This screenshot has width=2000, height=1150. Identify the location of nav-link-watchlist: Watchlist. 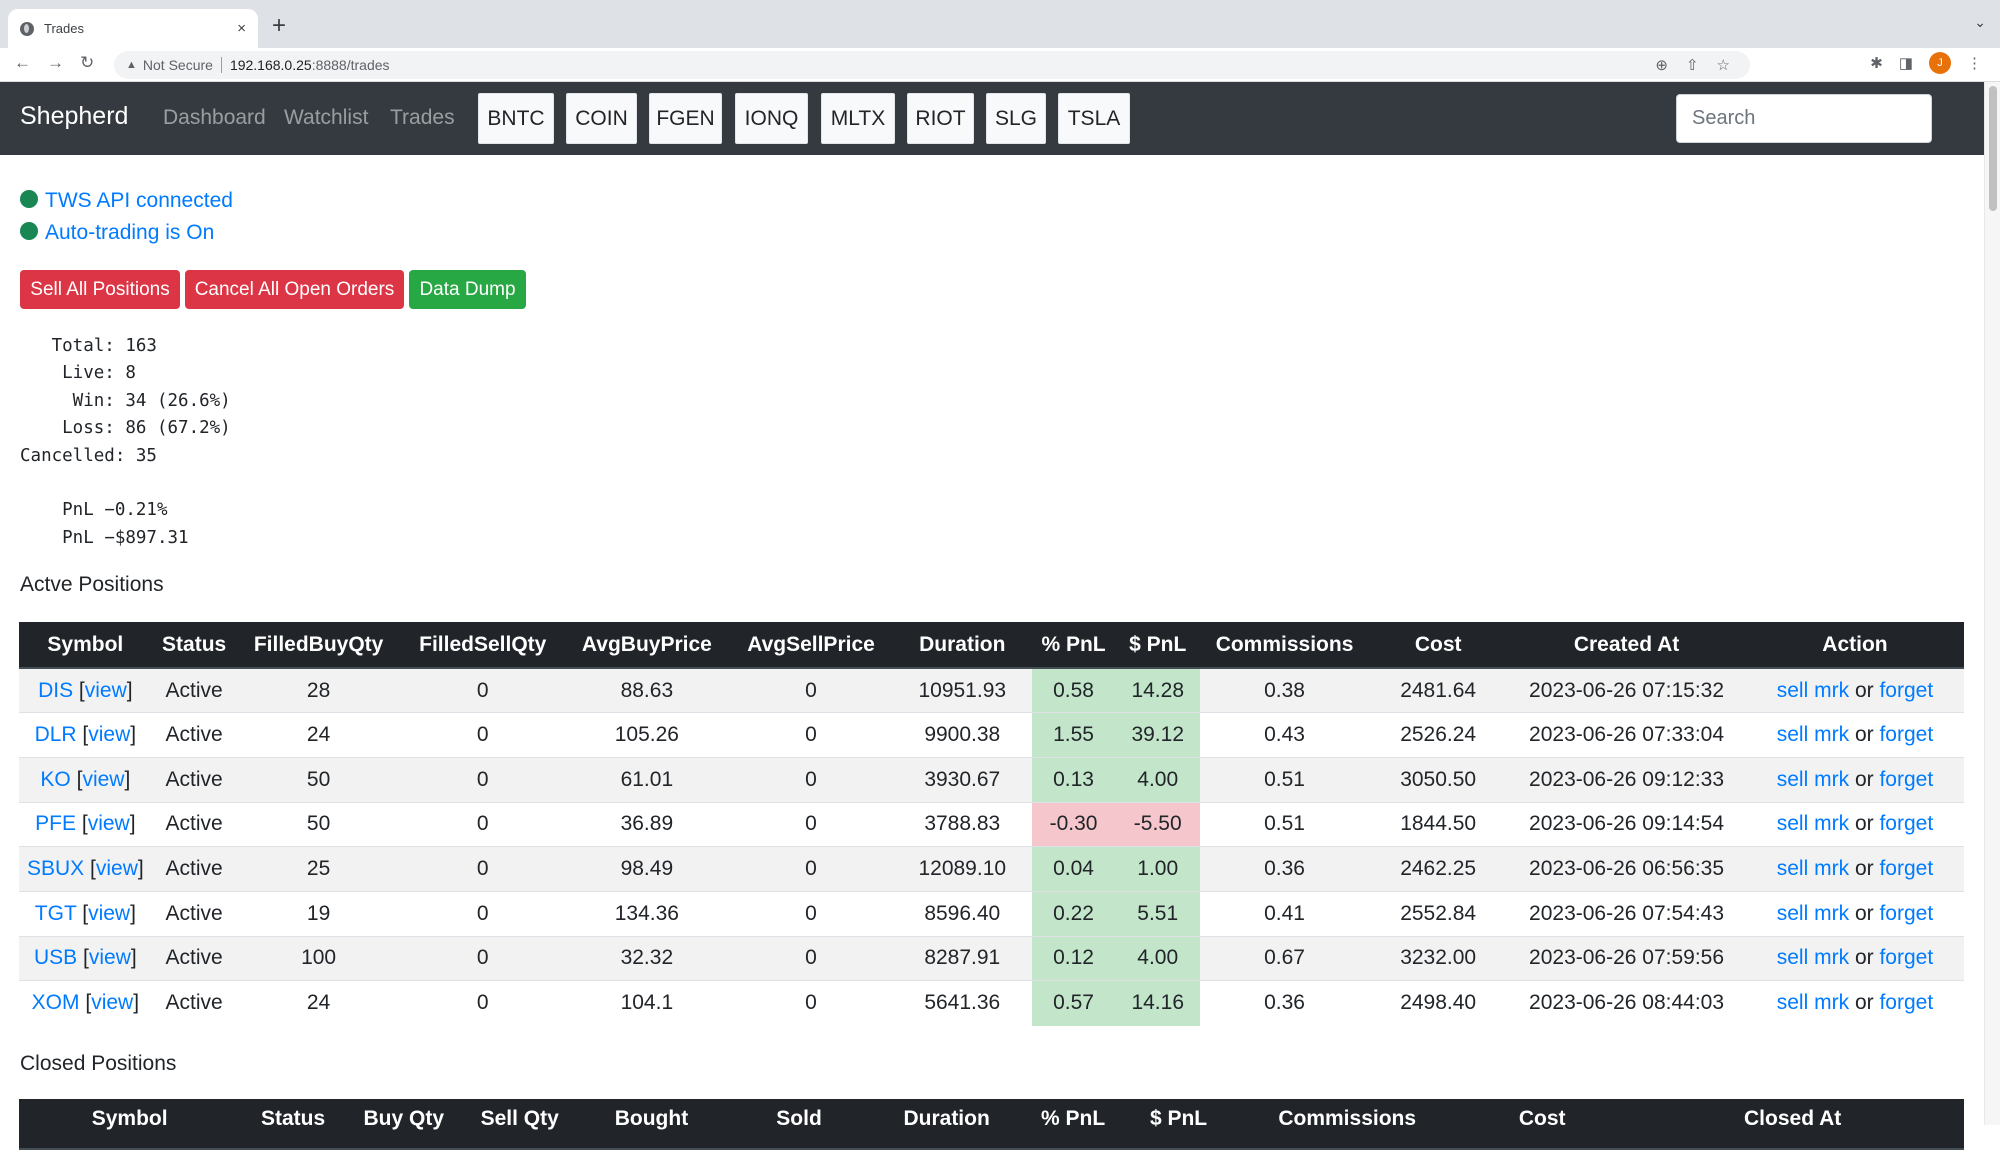
(326, 118).